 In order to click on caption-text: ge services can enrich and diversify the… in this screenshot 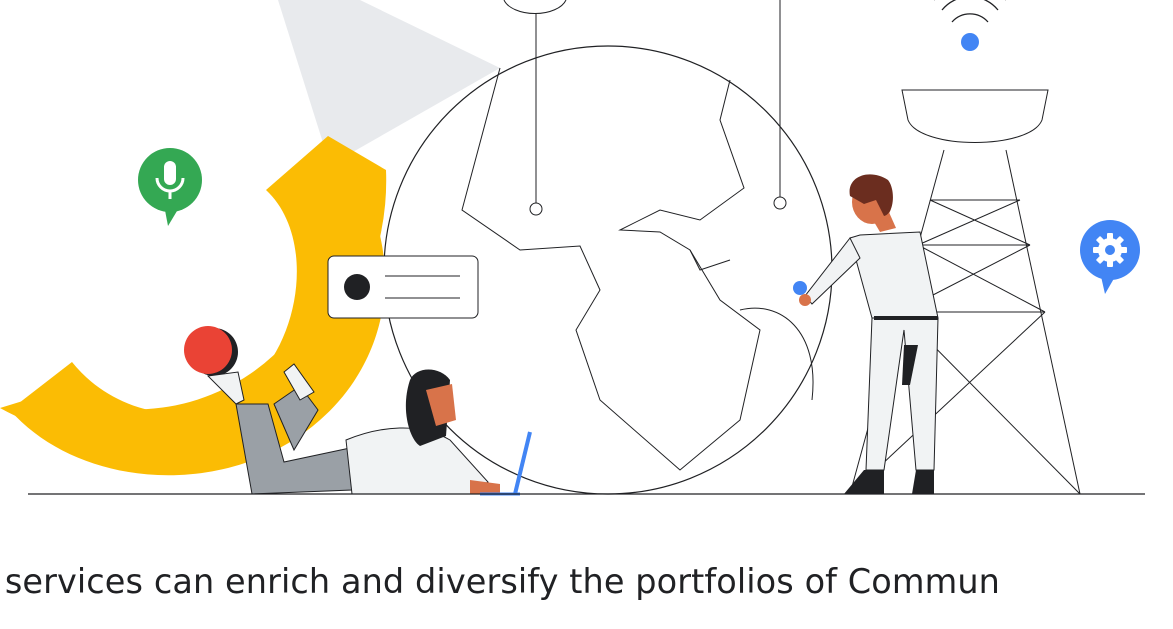, I will do `click(500, 581)`.